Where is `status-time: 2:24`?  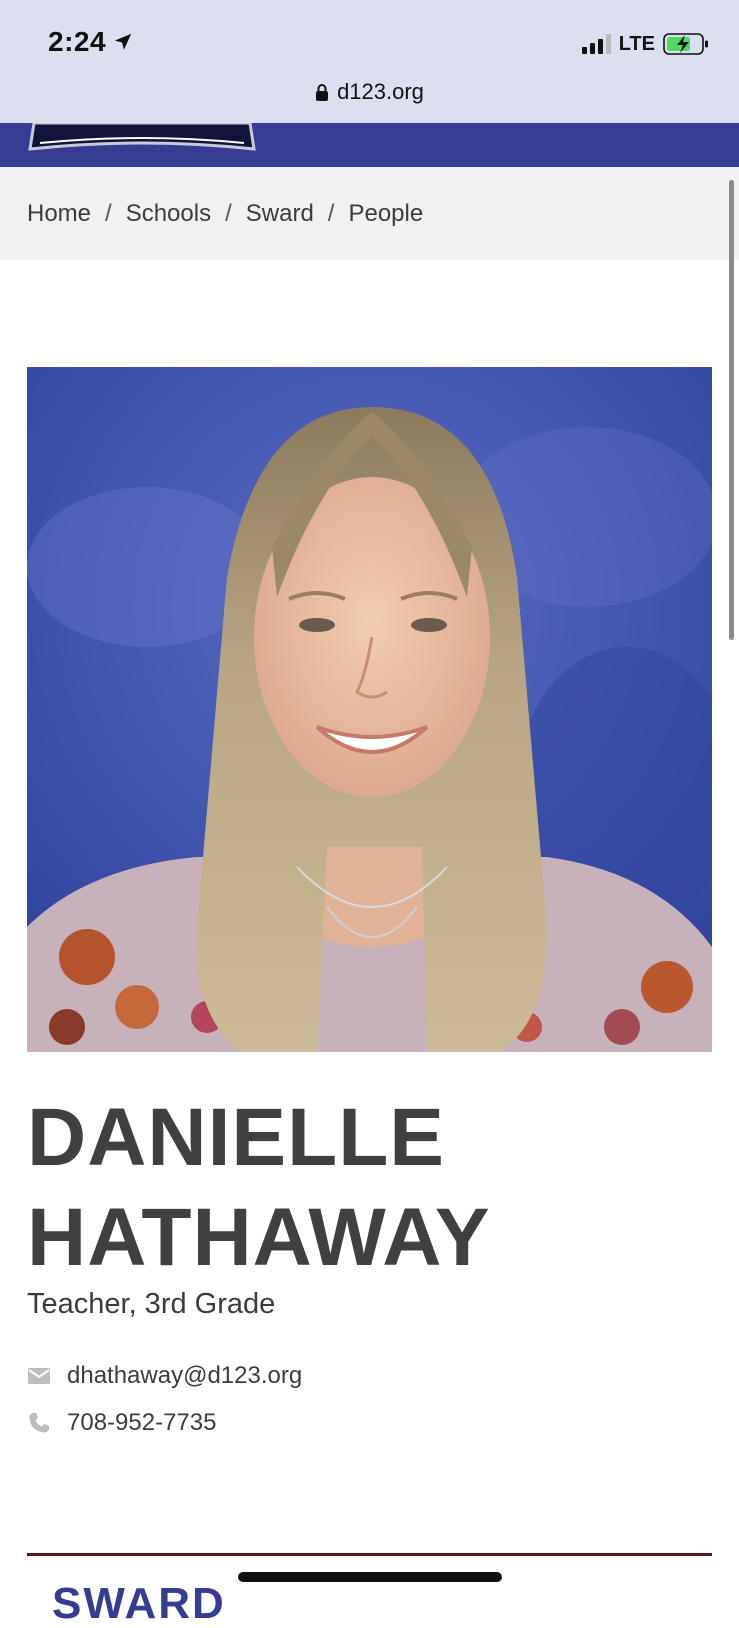
status-time: 2:24 is located at coordinates (91, 42).